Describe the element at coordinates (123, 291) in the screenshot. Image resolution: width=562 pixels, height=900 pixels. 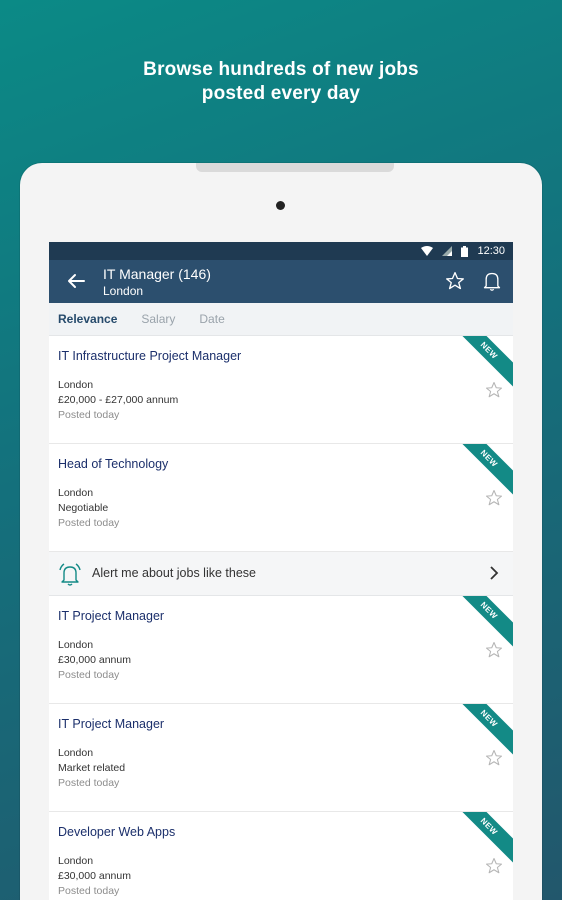
I see `search-location: London` at that location.